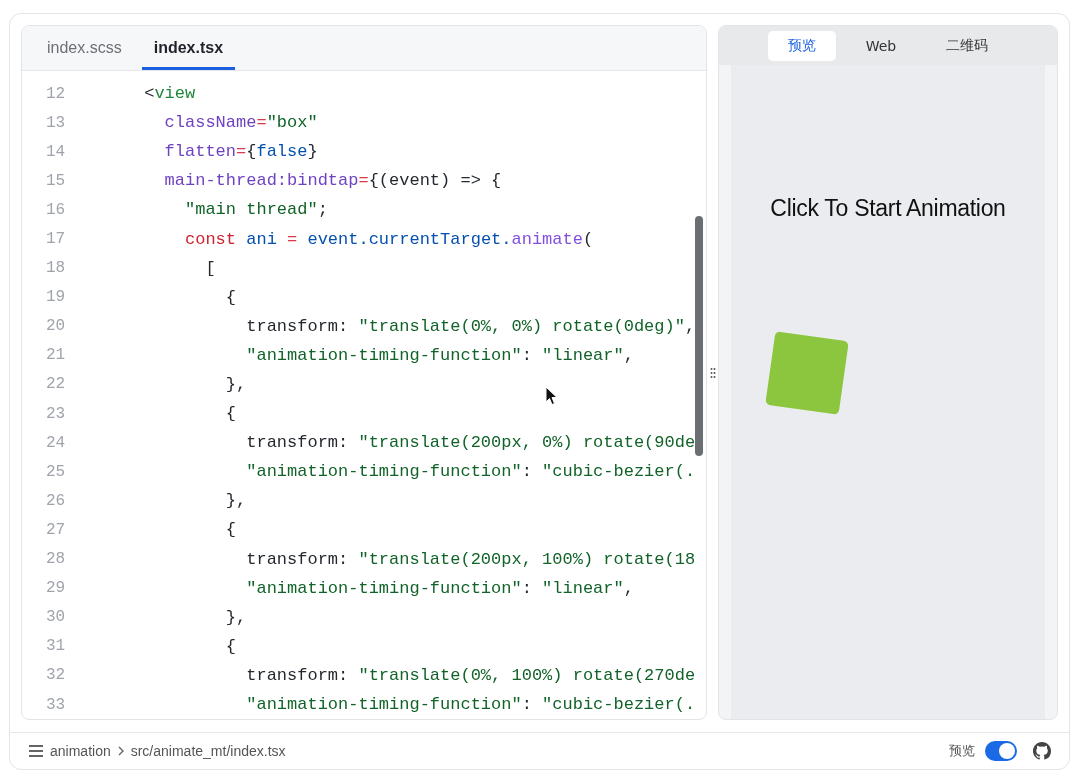 The width and height of the screenshot is (1079, 778). What do you see at coordinates (801, 45) in the screenshot?
I see `preview-tab: 预览` at bounding box center [801, 45].